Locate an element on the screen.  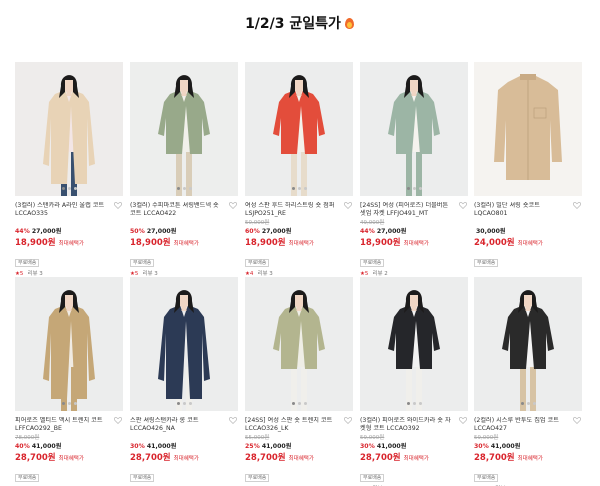
sale-line: 24,000원 최대혜택가 is located at coordinates (528, 243).